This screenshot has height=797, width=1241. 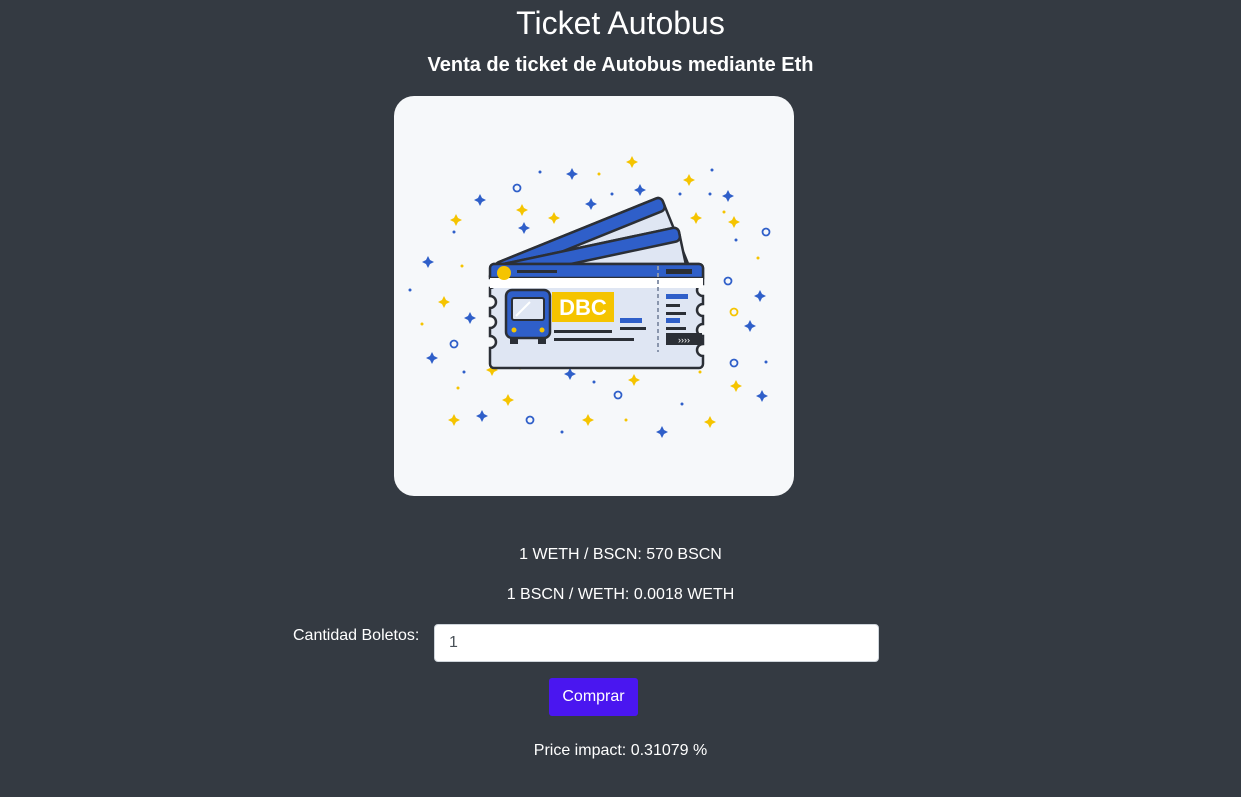 What do you see at coordinates (684, 340) in the screenshot?
I see `arrows-icon: ››››` at bounding box center [684, 340].